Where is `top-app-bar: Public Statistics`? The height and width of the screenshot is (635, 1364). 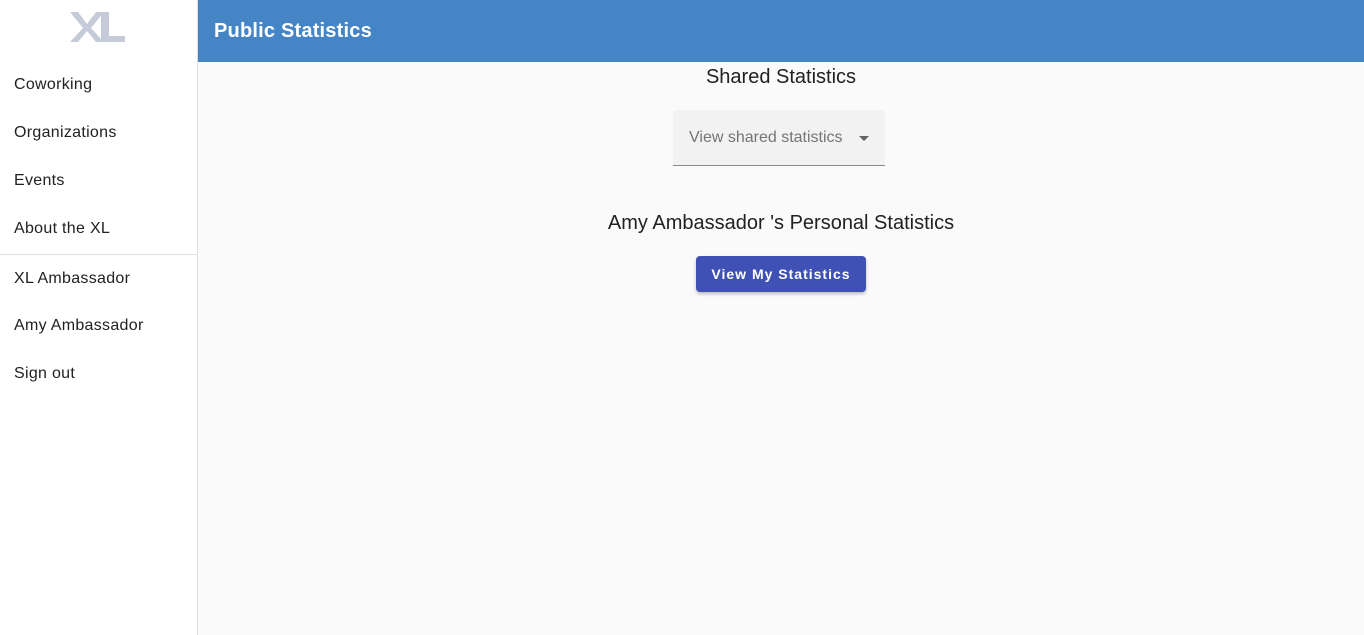 top-app-bar: Public Statistics is located at coordinates (781, 31).